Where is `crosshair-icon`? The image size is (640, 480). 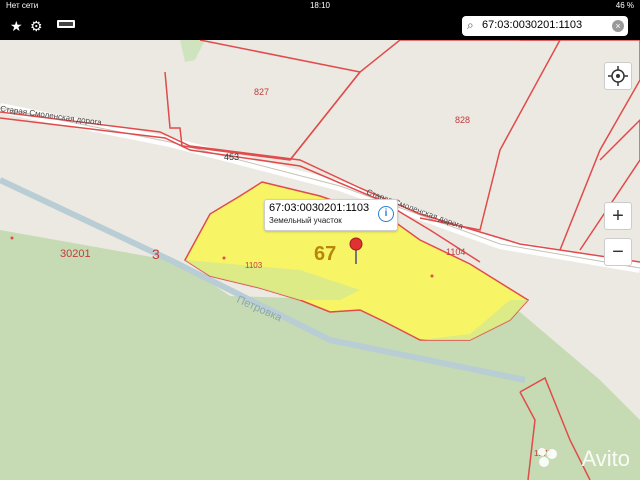 crosshair-icon is located at coordinates (618, 76).